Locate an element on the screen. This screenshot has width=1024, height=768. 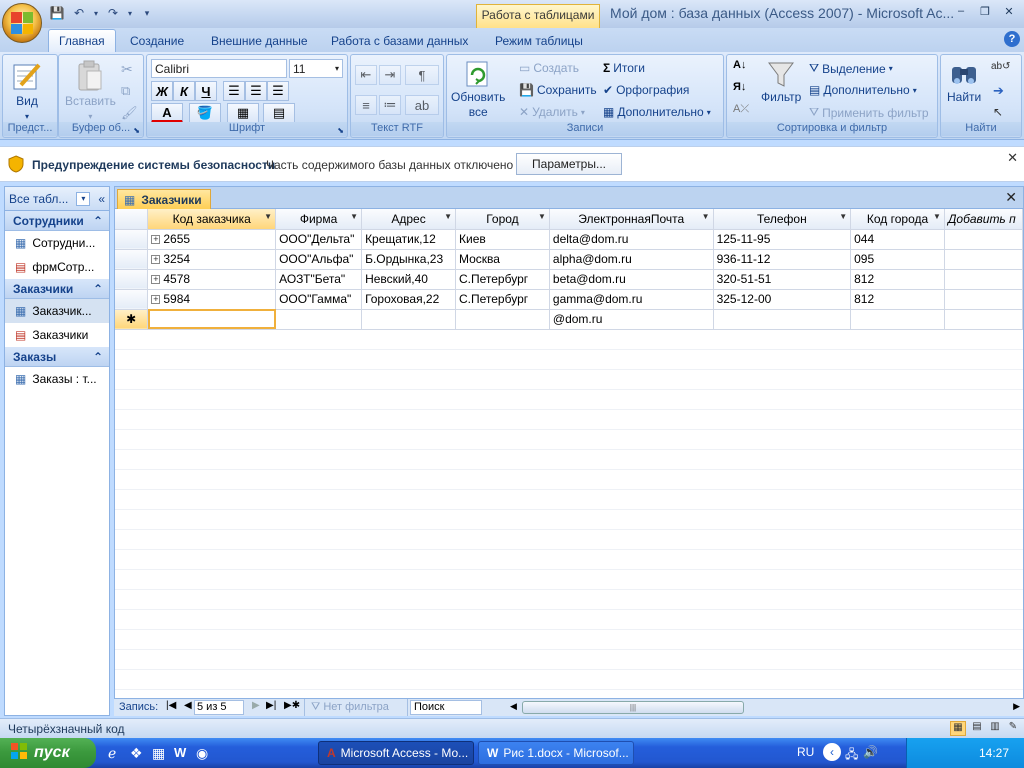
table-cell: +4578 is located at coordinates (212, 279).